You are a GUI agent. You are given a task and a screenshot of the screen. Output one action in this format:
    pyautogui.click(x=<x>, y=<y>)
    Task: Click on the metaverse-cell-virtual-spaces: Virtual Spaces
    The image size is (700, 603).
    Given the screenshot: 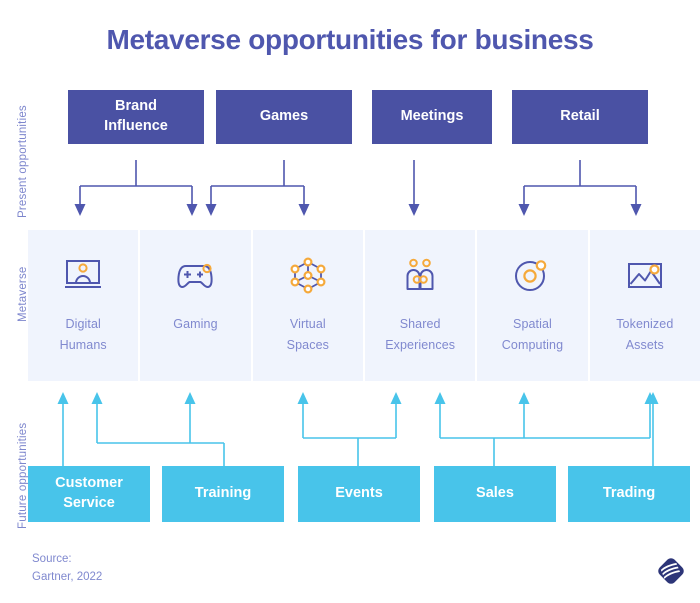 What is the action you would take?
    pyautogui.click(x=307, y=305)
    